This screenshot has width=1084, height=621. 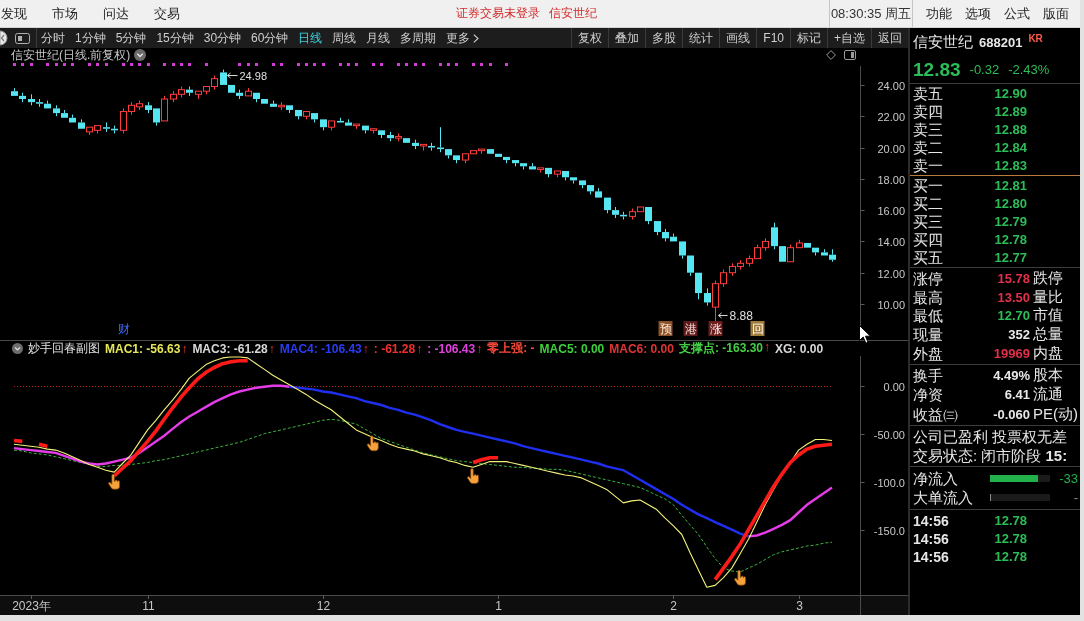 What do you see at coordinates (757, 328) in the screenshot?
I see `event-tag: 回` at bounding box center [757, 328].